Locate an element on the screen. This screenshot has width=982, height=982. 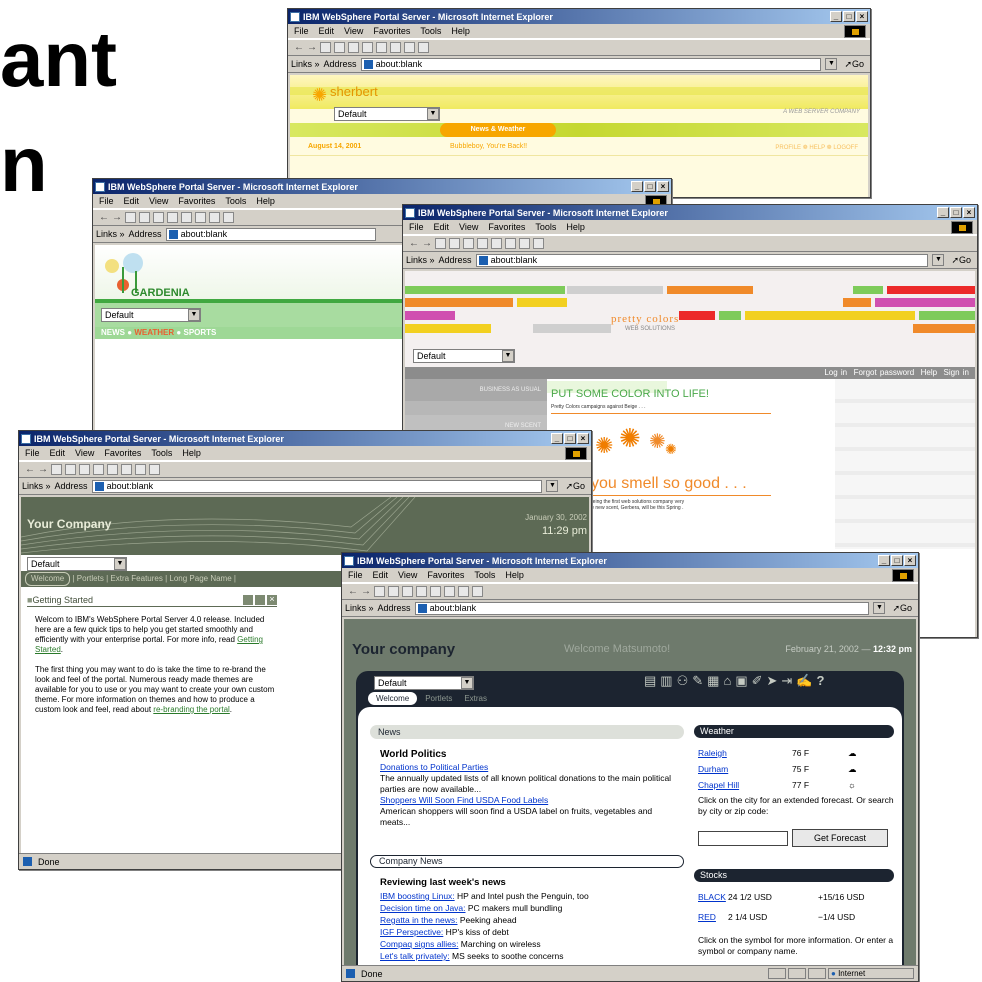
nav-sports: SPORTS is located at coordinates (199, 332).